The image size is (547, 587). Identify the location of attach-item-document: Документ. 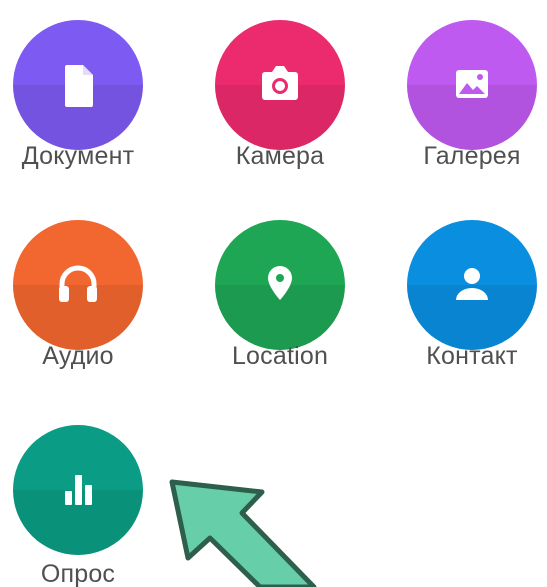
(84, 95).